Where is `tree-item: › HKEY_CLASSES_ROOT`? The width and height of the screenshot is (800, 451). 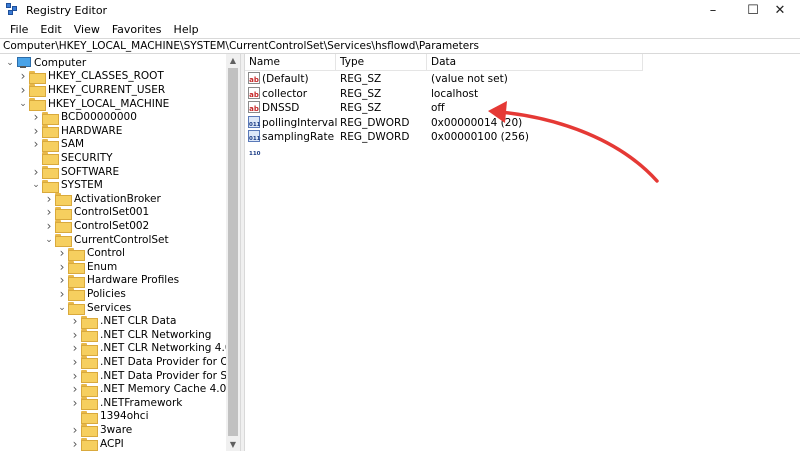 tree-item: › HKEY_CLASSES_ROOT is located at coordinates (90, 76).